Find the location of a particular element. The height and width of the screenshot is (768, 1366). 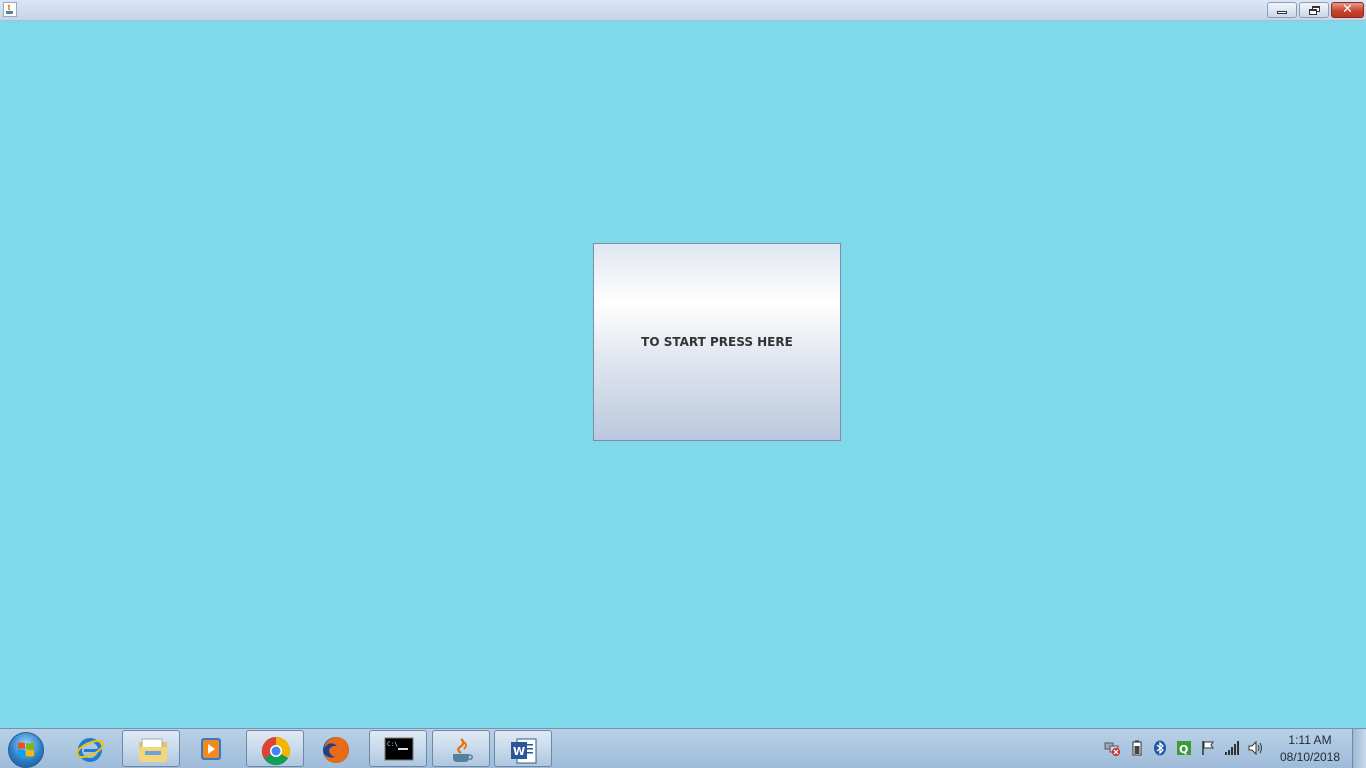

clock-time: 1:11 AM is located at coordinates (1310, 740).